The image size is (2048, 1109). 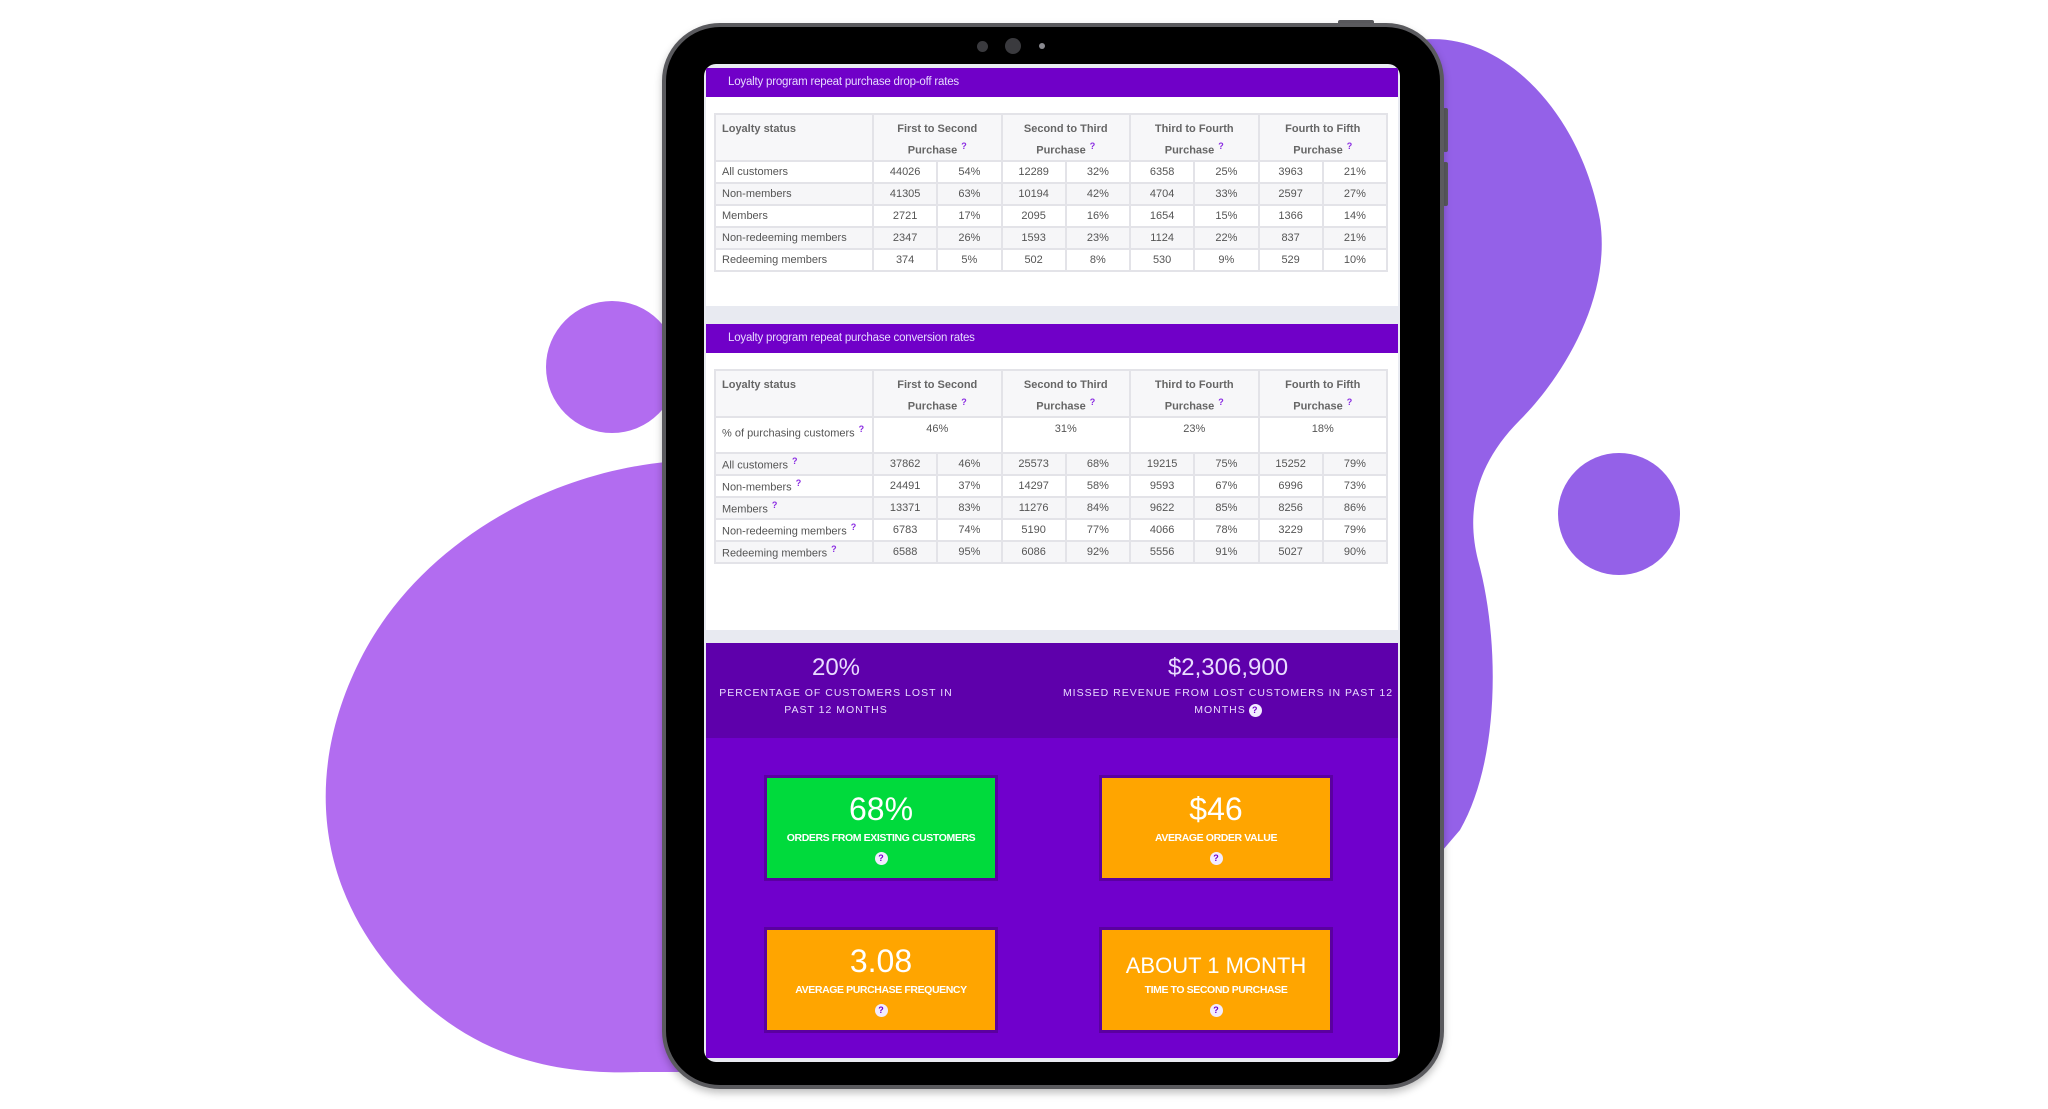 What do you see at coordinates (836, 667) in the screenshot?
I see `kpi-lost-customers-value: 20%` at bounding box center [836, 667].